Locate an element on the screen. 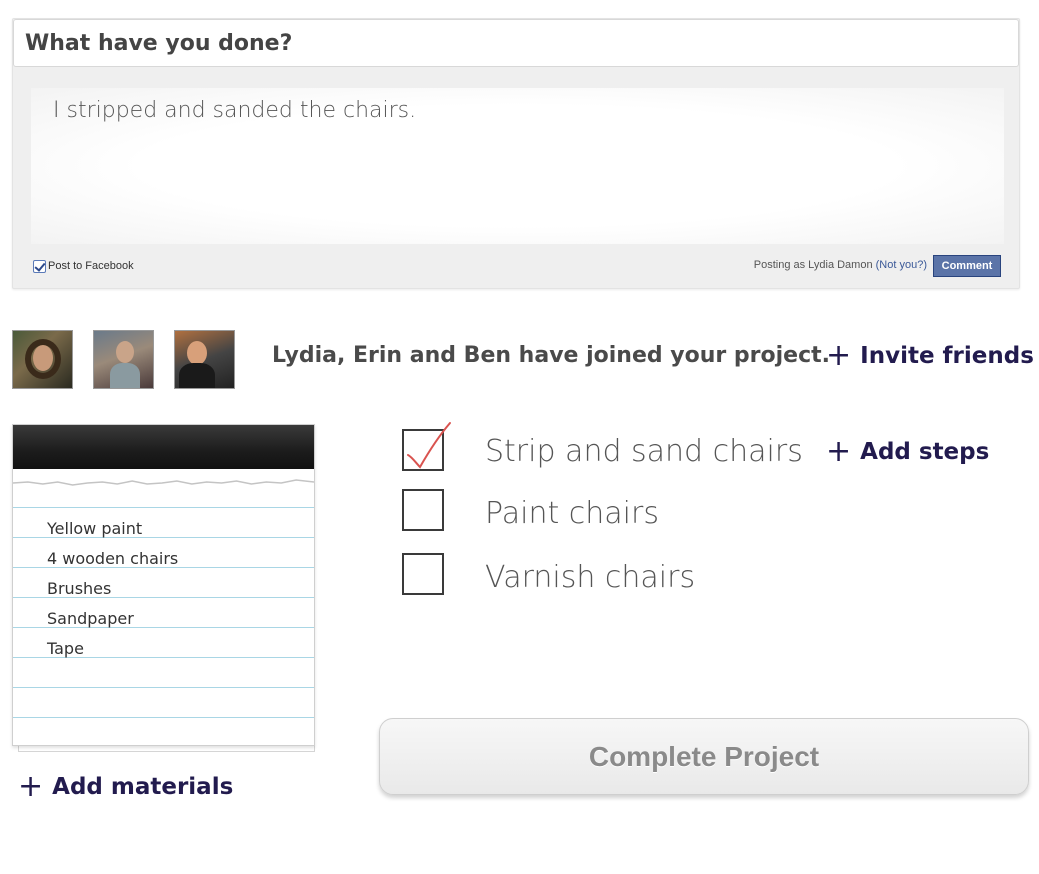 Image resolution: width=1039 pixels, height=874 pixels. not-you-link: (Not you?) is located at coordinates (901, 265).